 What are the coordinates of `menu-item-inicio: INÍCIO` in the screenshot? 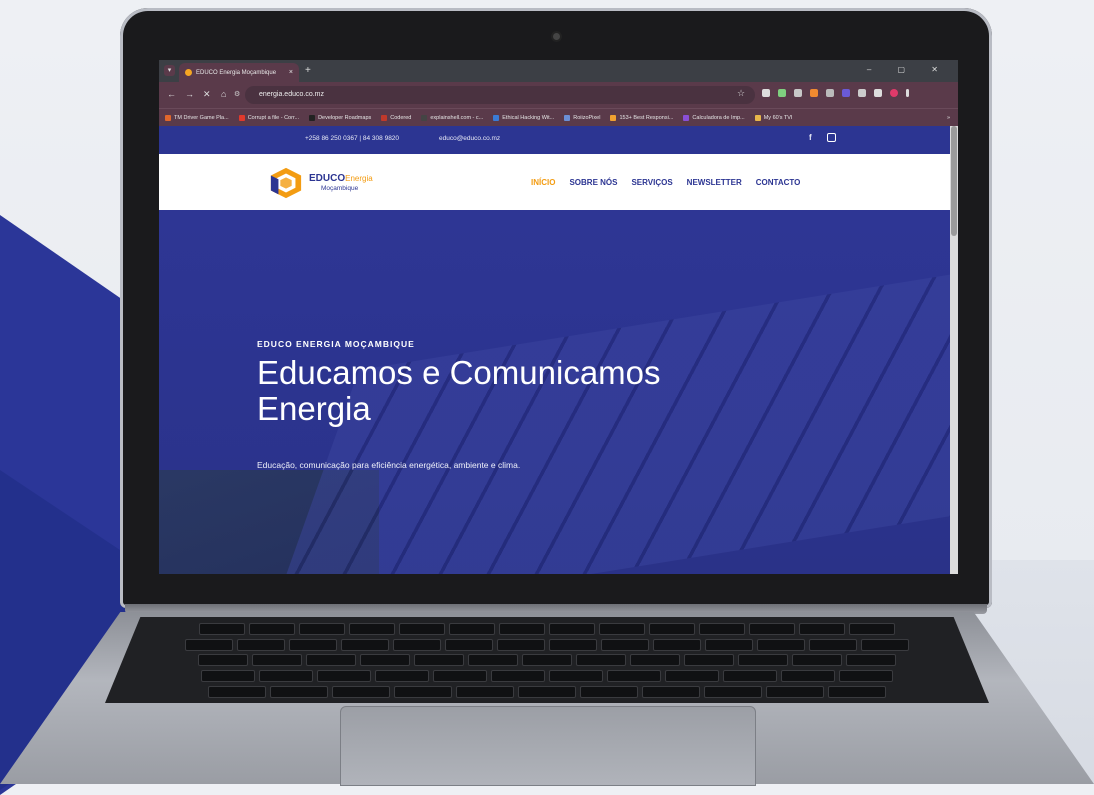 It's located at (543, 182).